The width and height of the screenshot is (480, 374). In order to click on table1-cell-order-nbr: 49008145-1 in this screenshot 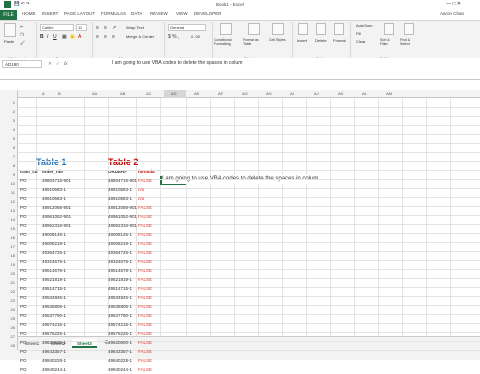, I will do `click(54, 234)`.